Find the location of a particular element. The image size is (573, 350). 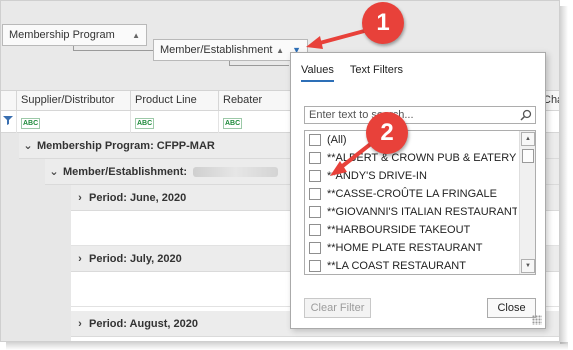

annotation-overlay is located at coordinates (342, 102).